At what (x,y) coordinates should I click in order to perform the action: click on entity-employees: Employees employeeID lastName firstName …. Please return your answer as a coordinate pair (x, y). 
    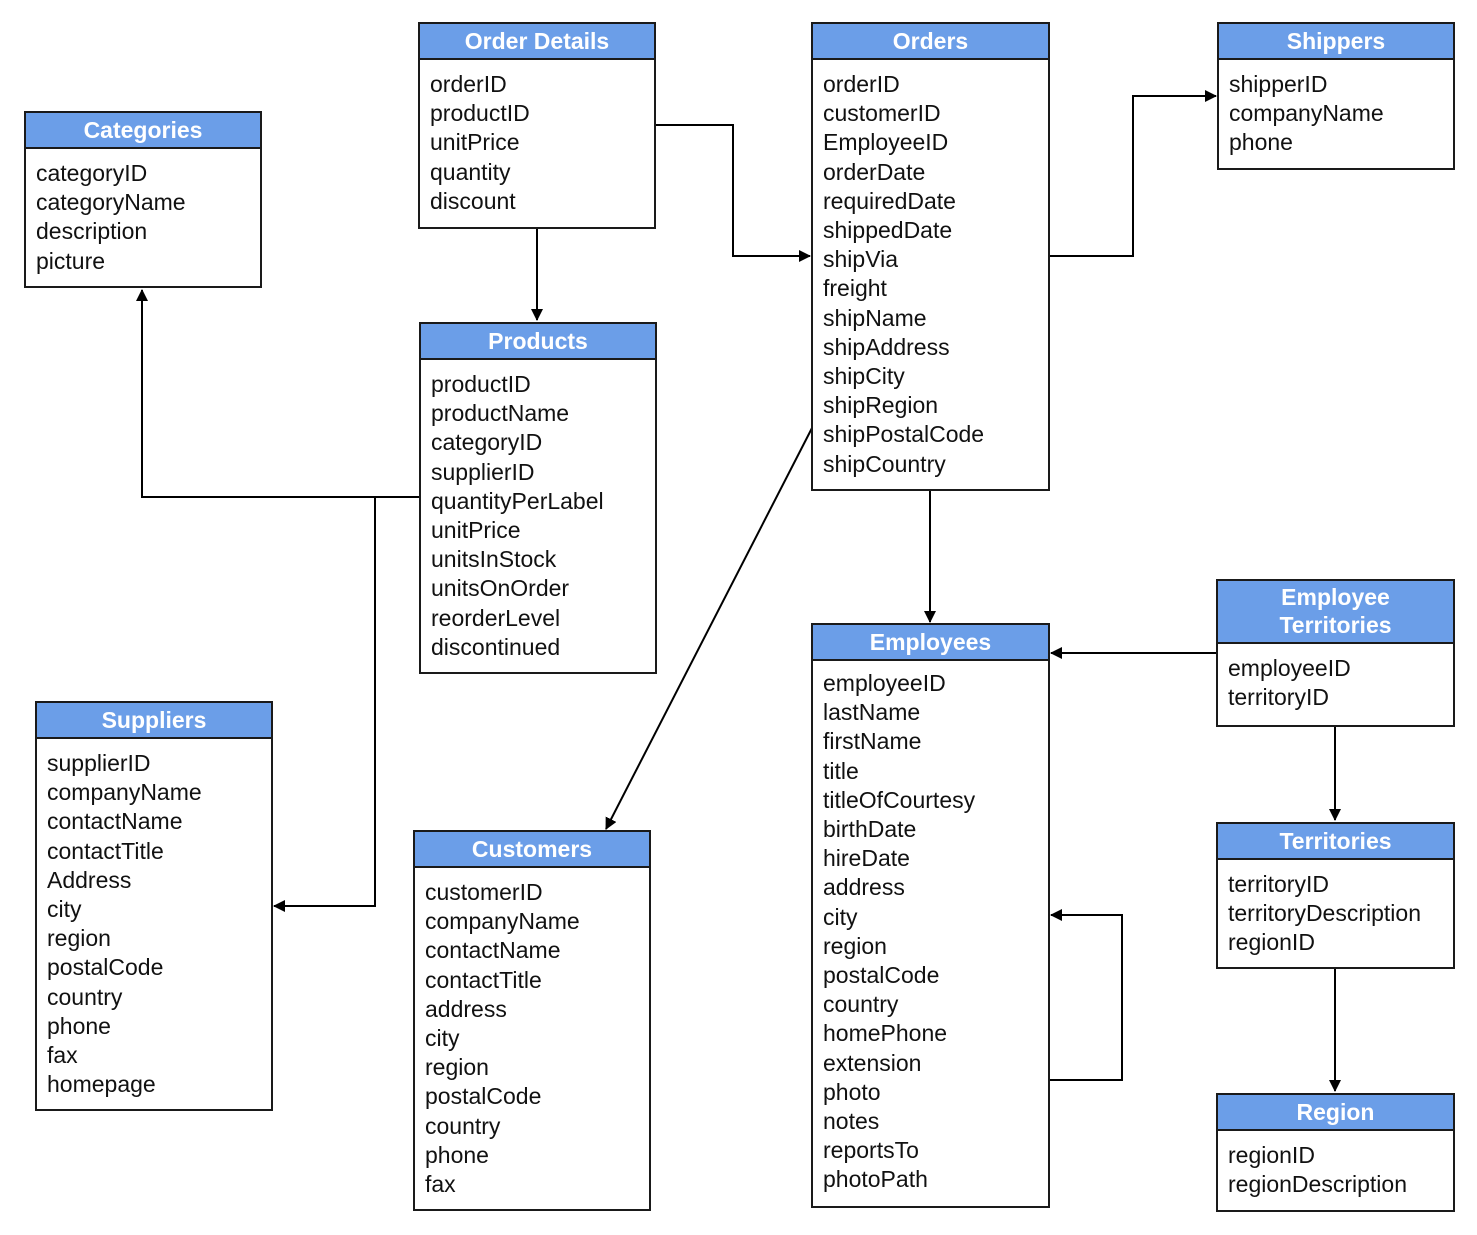
    Looking at the image, I should click on (930, 915).